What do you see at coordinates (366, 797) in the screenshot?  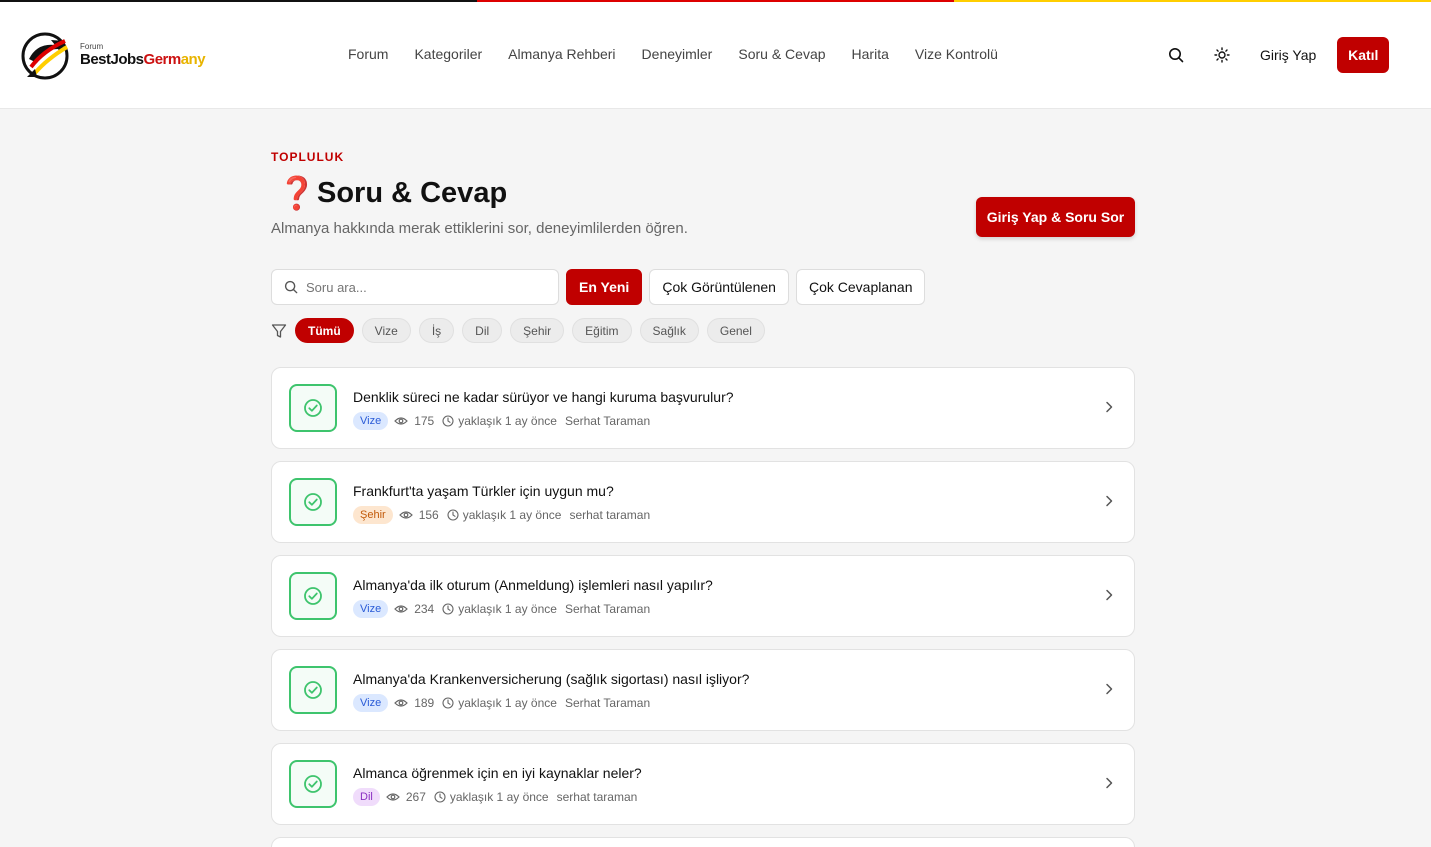 I see `category-tag: Dil` at bounding box center [366, 797].